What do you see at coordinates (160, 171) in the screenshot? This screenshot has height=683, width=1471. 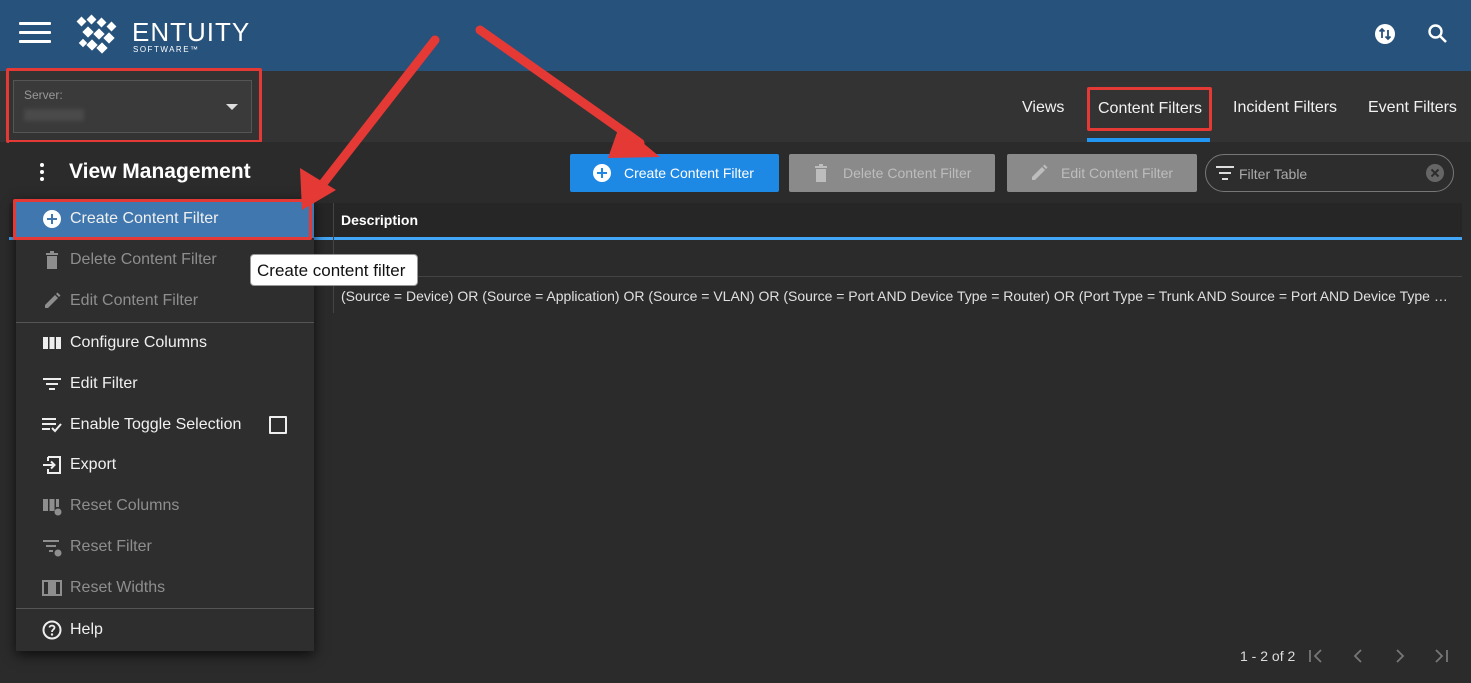 I see `page-title: View Management` at bounding box center [160, 171].